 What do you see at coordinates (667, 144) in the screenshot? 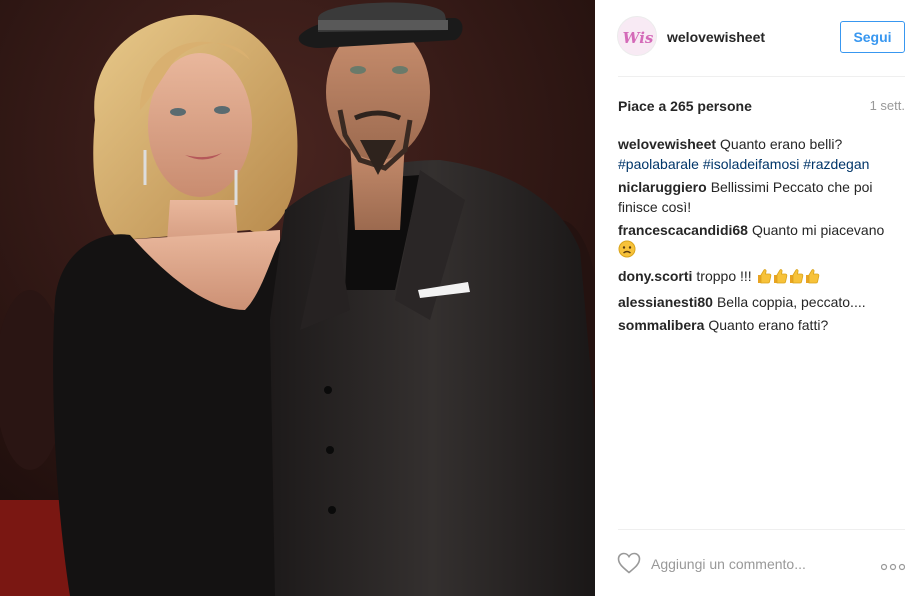
I see `caption-username: welovewisheet` at bounding box center [667, 144].